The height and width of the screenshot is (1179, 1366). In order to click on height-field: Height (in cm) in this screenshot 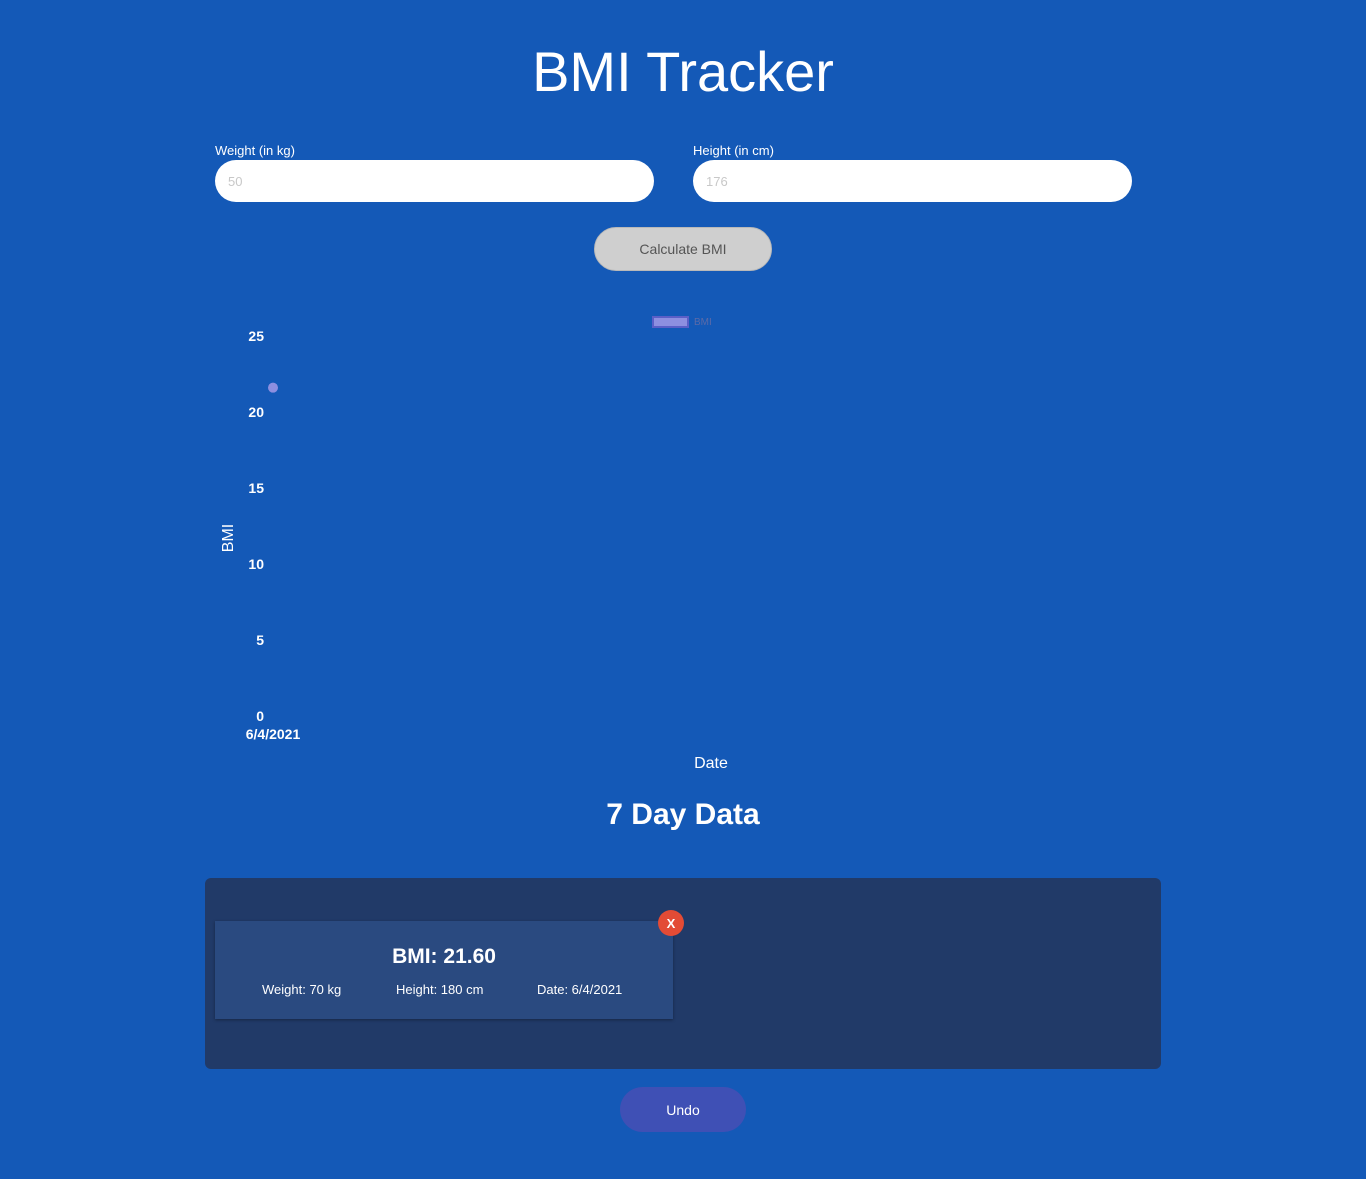, I will do `click(912, 172)`.